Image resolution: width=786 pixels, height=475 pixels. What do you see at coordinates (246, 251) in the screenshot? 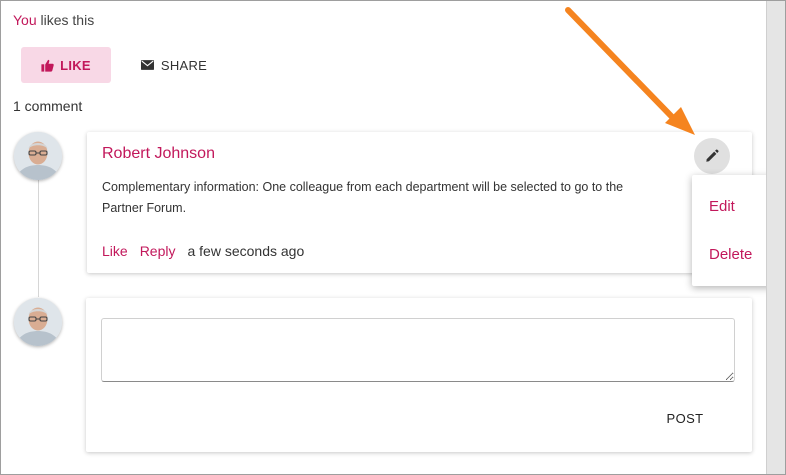
I see `comment-timestamp: a few seconds ago` at bounding box center [246, 251].